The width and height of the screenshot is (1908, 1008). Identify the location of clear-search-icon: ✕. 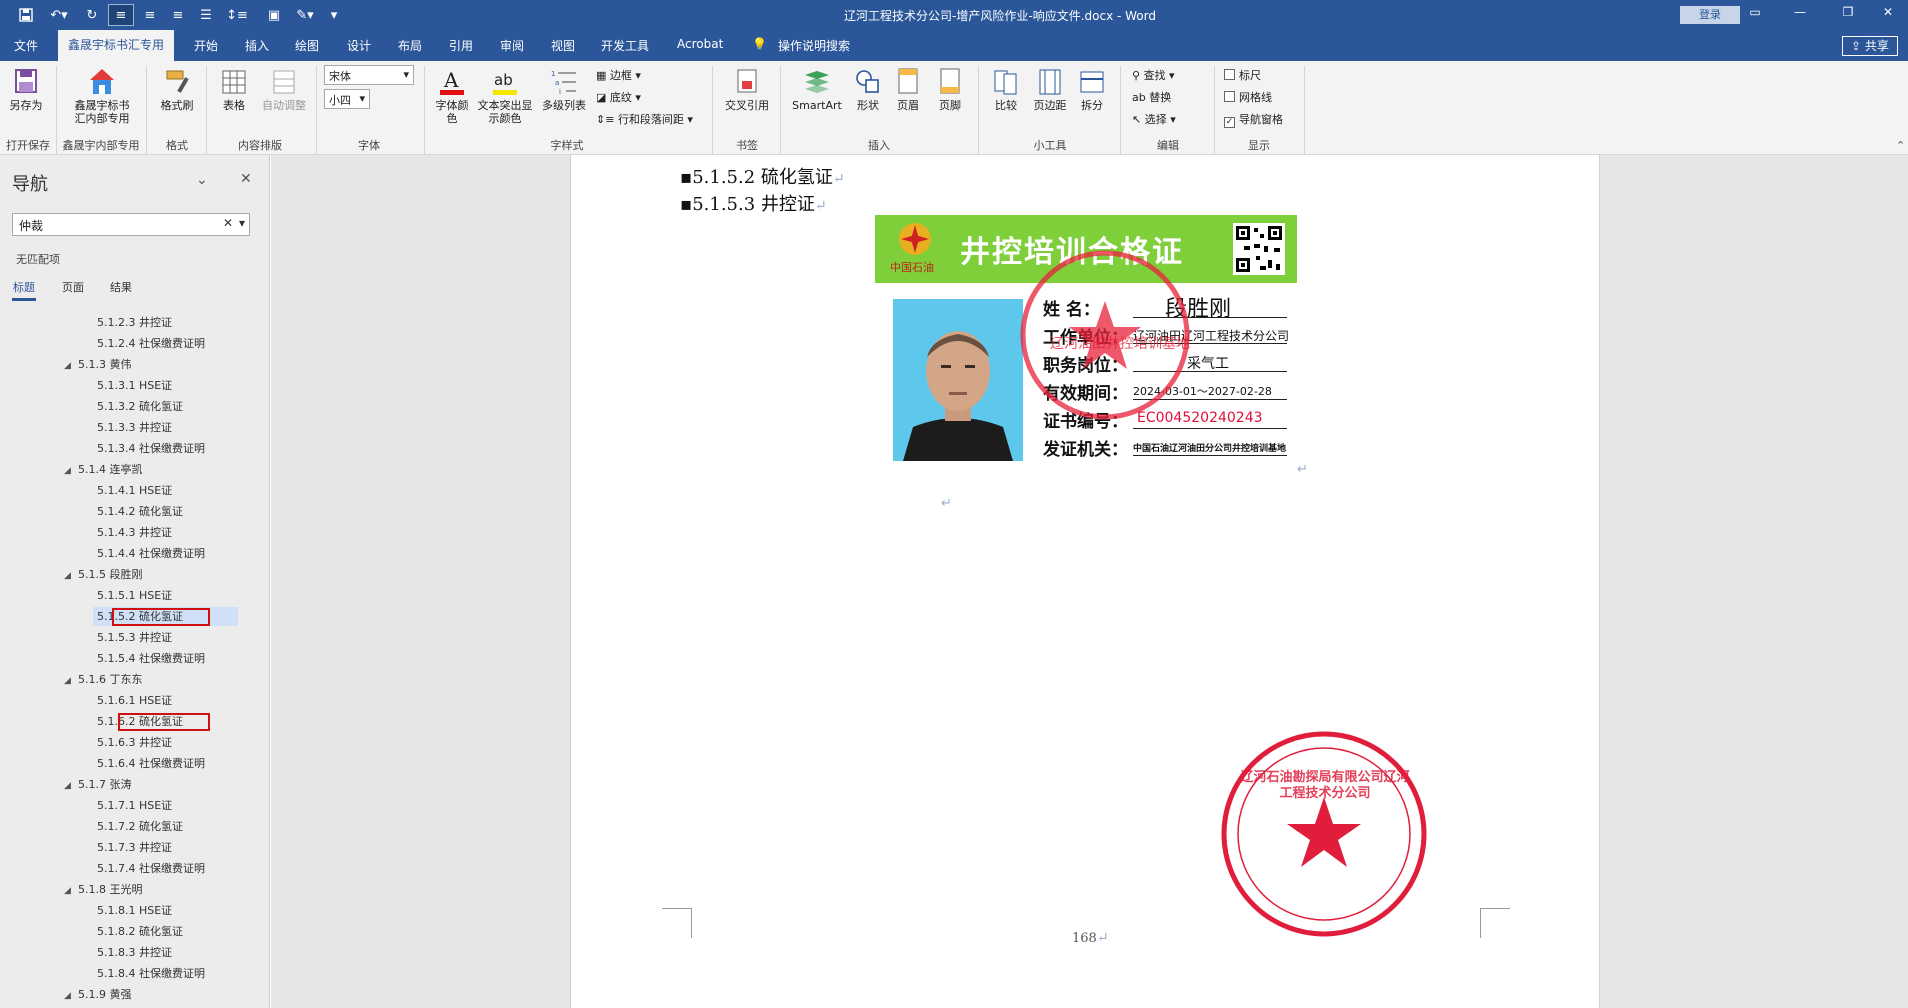
(228, 223).